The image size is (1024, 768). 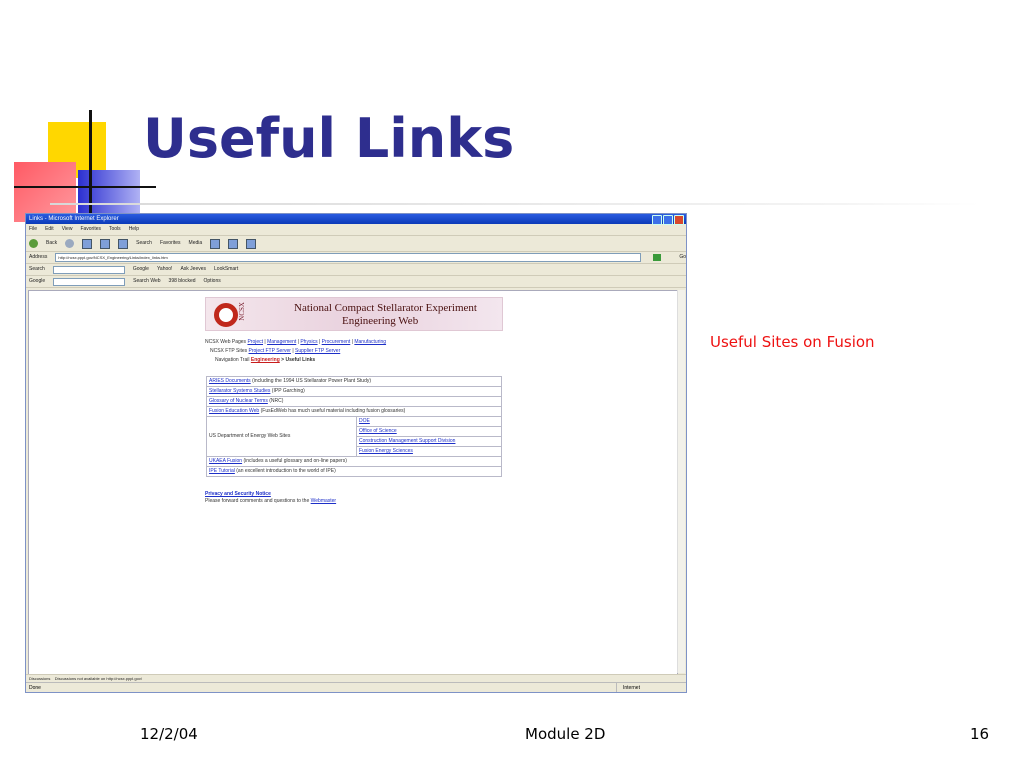 What do you see at coordinates (657, 220) in the screenshot?
I see `minimize-icon` at bounding box center [657, 220].